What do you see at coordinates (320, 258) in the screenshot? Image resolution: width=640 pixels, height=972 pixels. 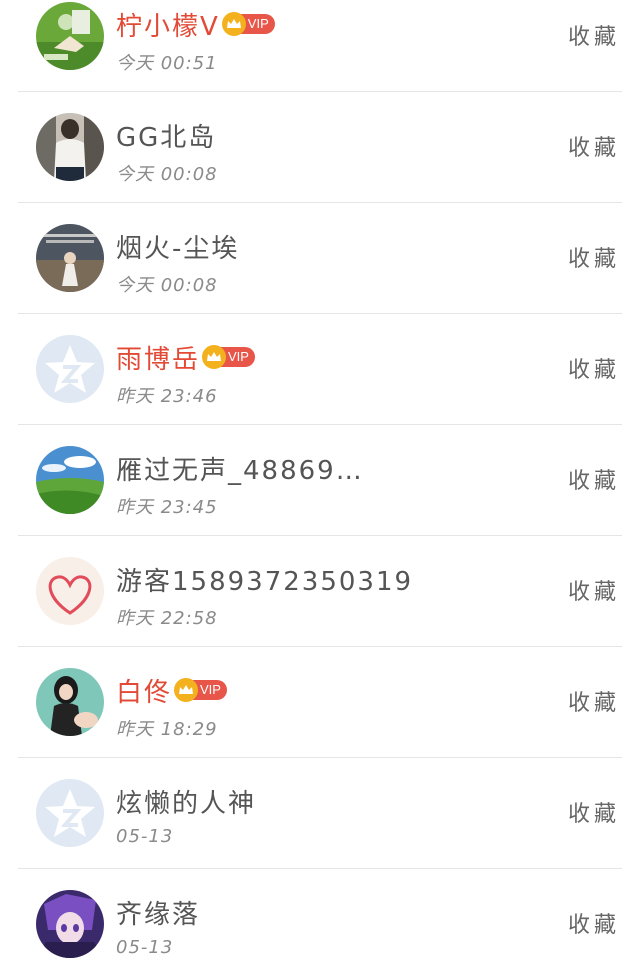 I see `list-item: 烟火-尘埃 今天 00:08 收藏` at bounding box center [320, 258].